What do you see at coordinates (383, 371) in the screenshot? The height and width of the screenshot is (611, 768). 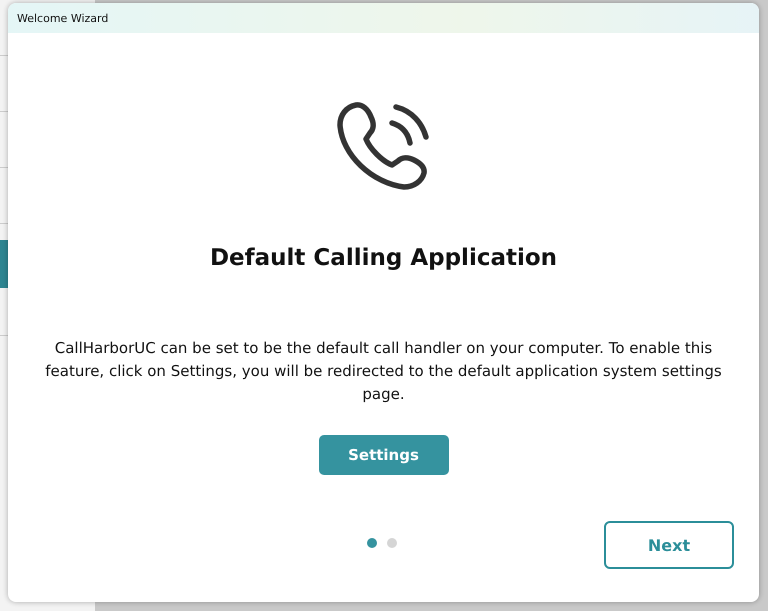 I see `description-text: CallHarborUC can be set to be the default call handler on your computer. To enable this feature, click on Settings, you will be redirected to the default application system settings page.` at bounding box center [383, 371].